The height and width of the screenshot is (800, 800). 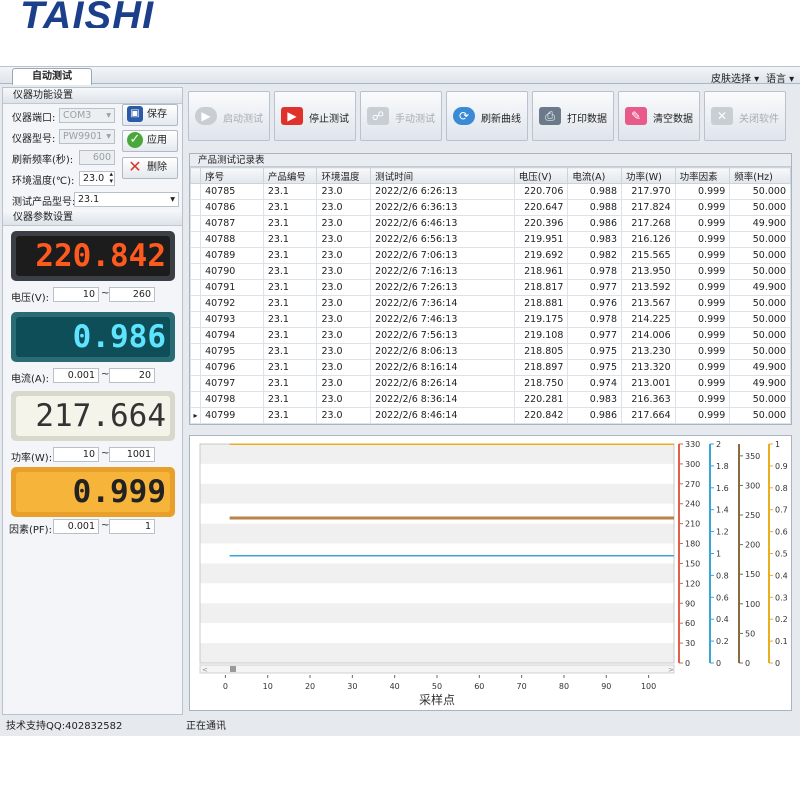 What do you see at coordinates (30, 530) in the screenshot?
I see `pf-label: 因素(PF):` at bounding box center [30, 530].